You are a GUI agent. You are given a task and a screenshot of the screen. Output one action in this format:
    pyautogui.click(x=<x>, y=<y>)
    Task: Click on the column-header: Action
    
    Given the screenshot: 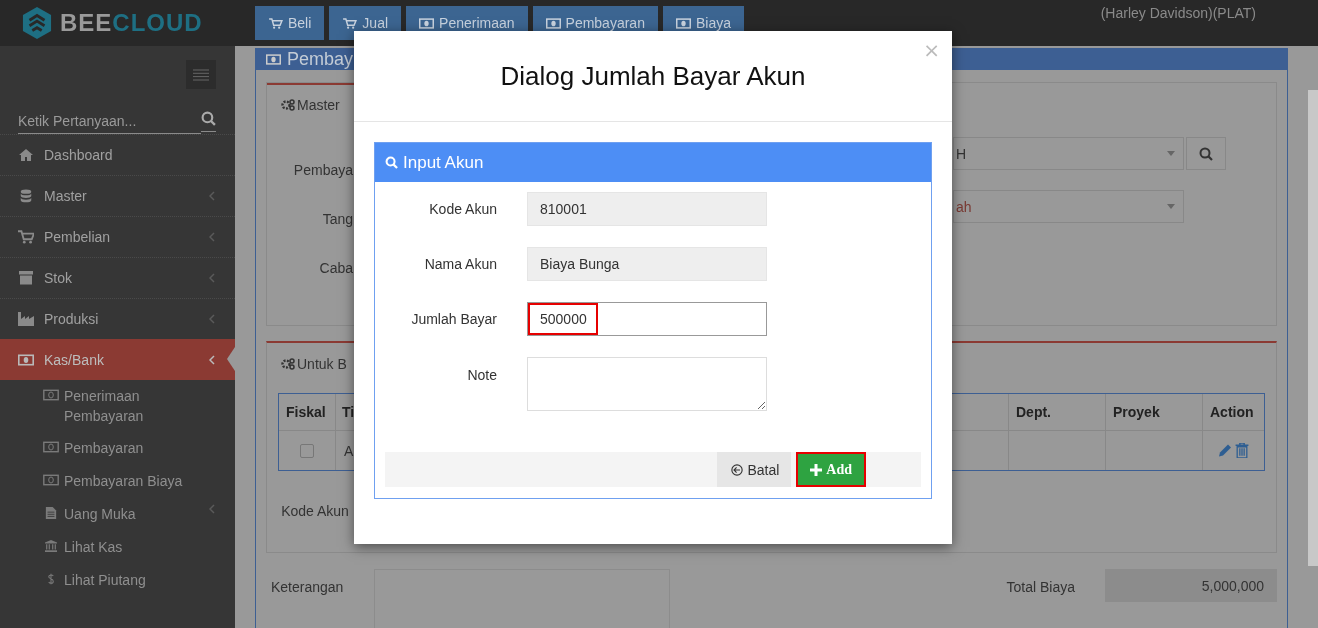 What is the action you would take?
    pyautogui.click(x=1233, y=412)
    